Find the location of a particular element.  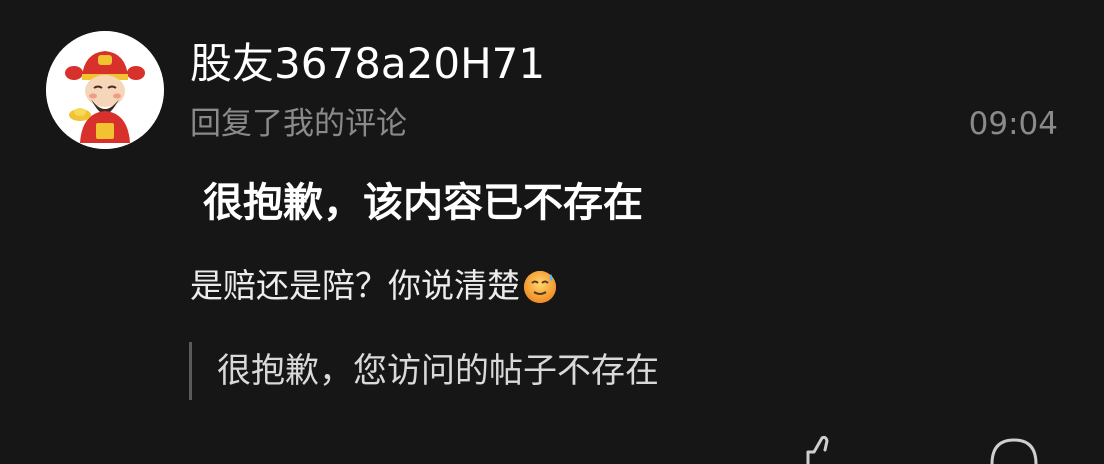

notification-type-label: 回复了我的评论 is located at coordinates (298, 124).